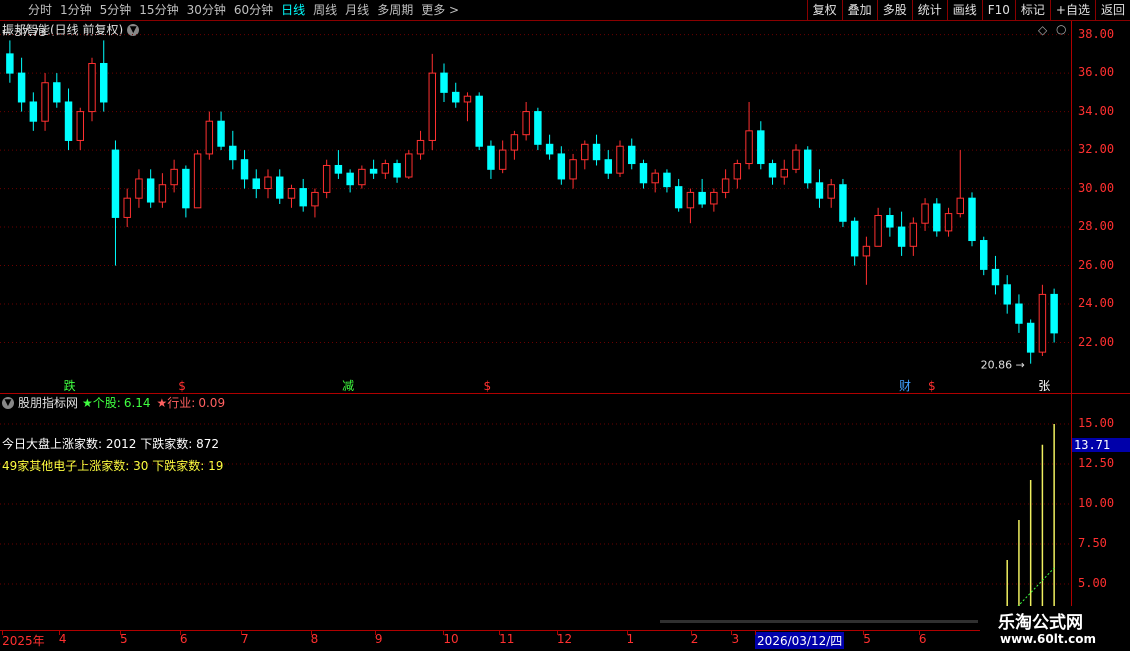 The image size is (1130, 651). I want to click on tab-period-3: 15分钟, so click(158, 10).